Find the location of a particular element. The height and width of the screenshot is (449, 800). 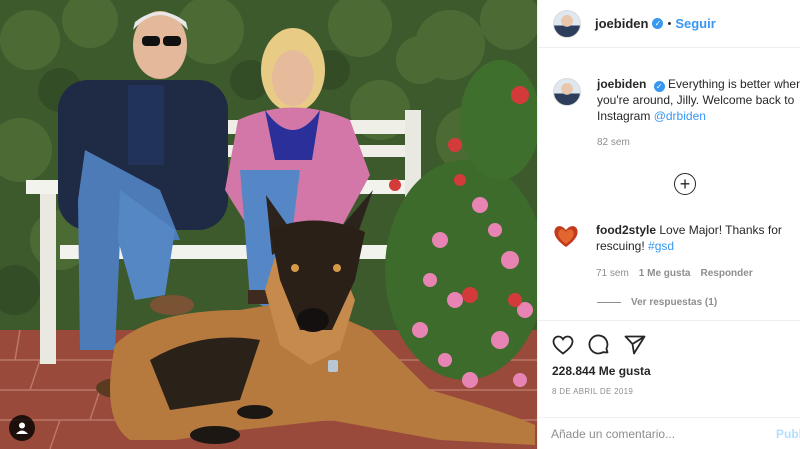

comment-input is located at coordinates (651, 434).